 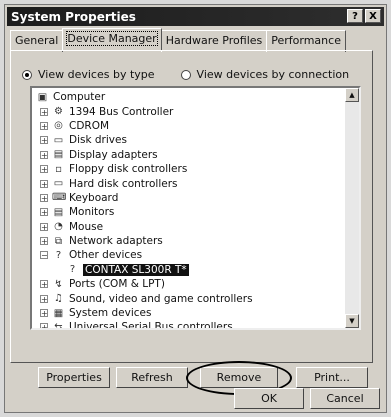 What do you see at coordinates (189, 198) in the screenshot?
I see `tree-item: + ⌨ Keyboard` at bounding box center [189, 198].